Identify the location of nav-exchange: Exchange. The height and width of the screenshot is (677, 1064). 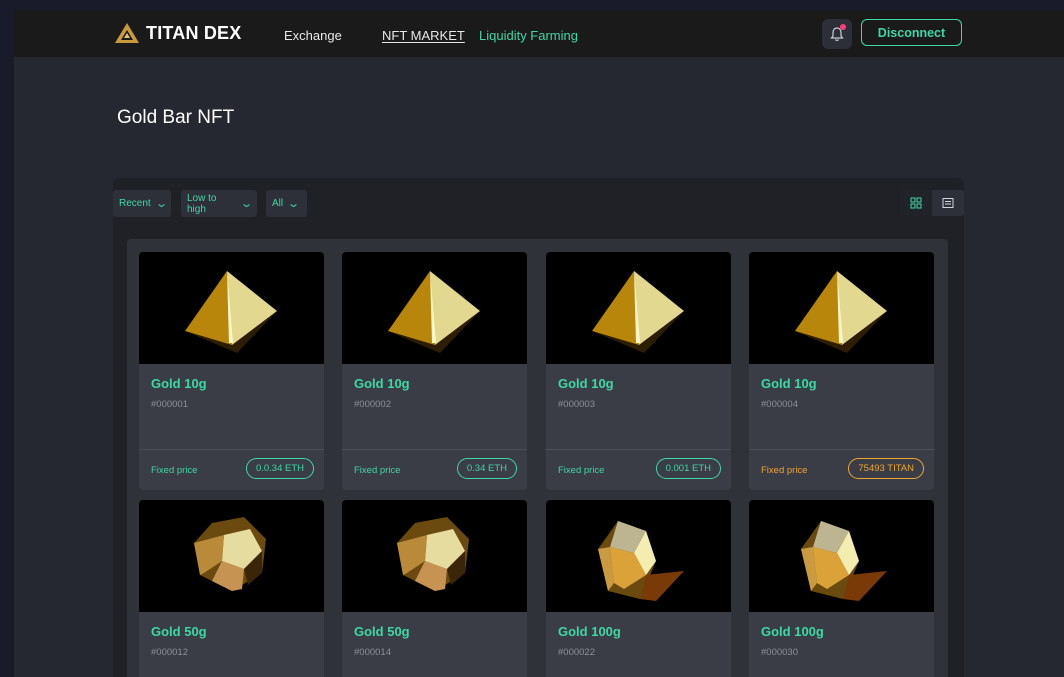
(313, 35).